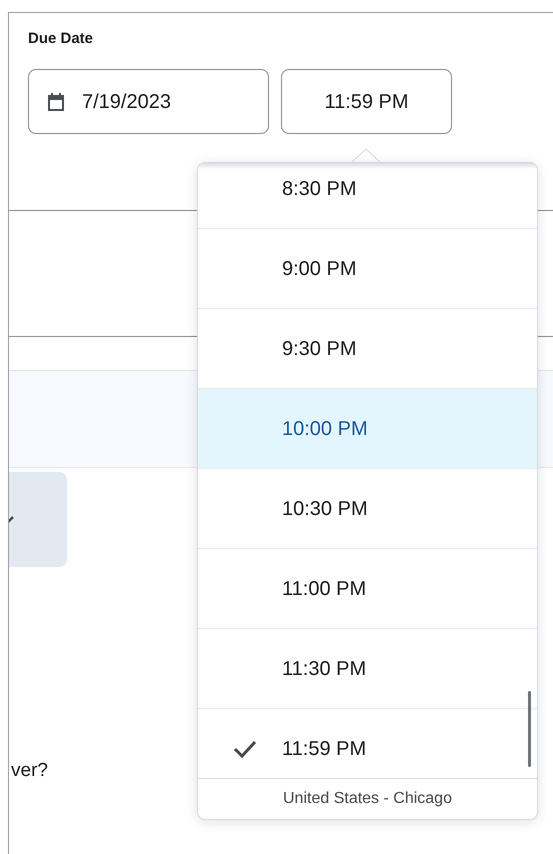 The image size is (553, 854). Describe the element at coordinates (367, 509) in the screenshot. I see `time-option: 10:30 PM` at that location.